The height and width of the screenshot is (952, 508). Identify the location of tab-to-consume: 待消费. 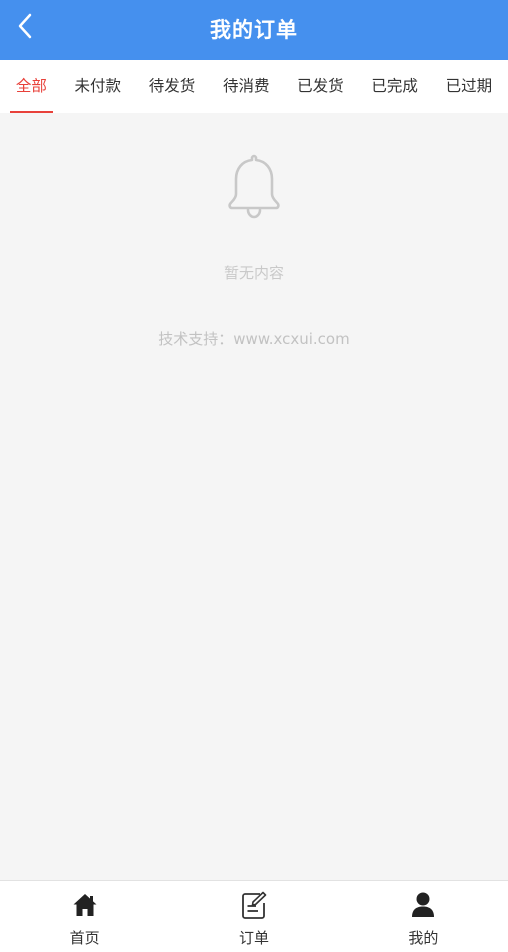
(246, 86).